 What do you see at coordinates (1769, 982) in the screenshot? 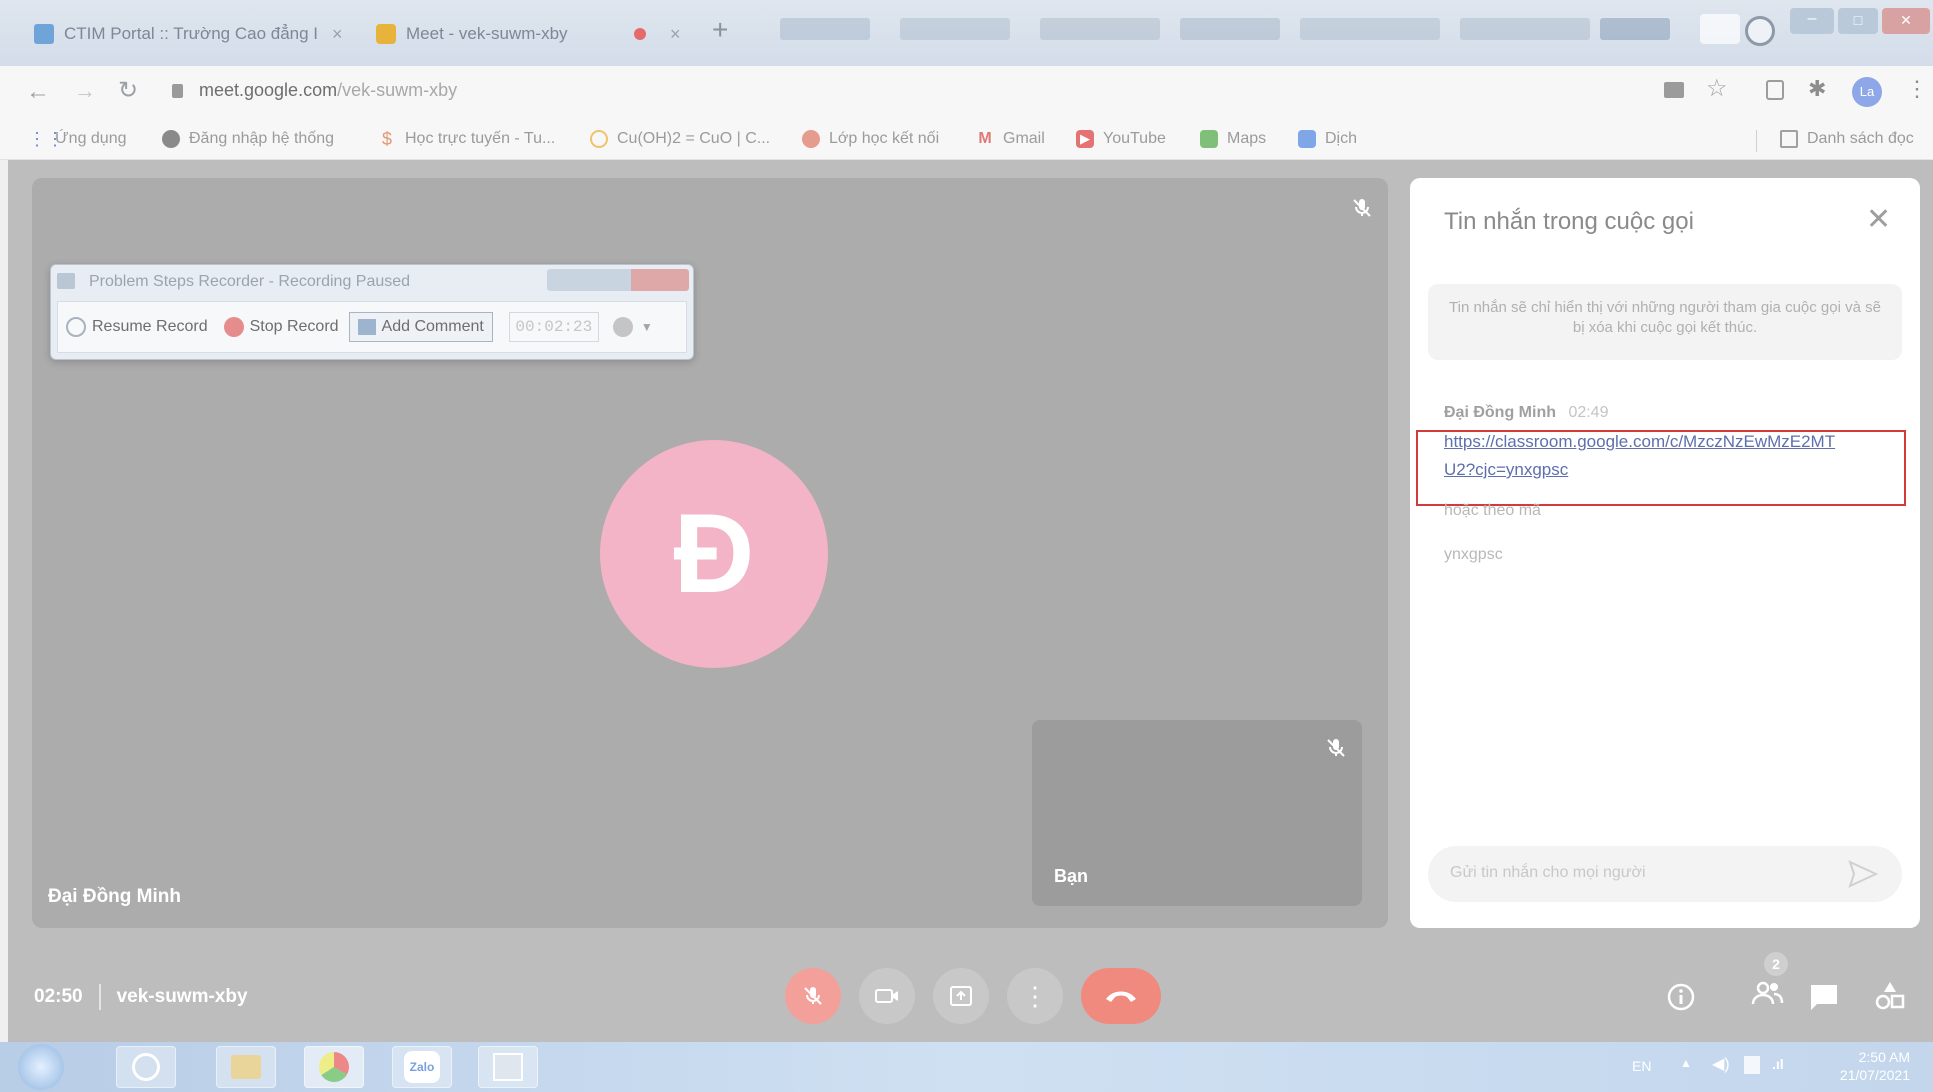
I see `participants-button: 2` at bounding box center [1769, 982].